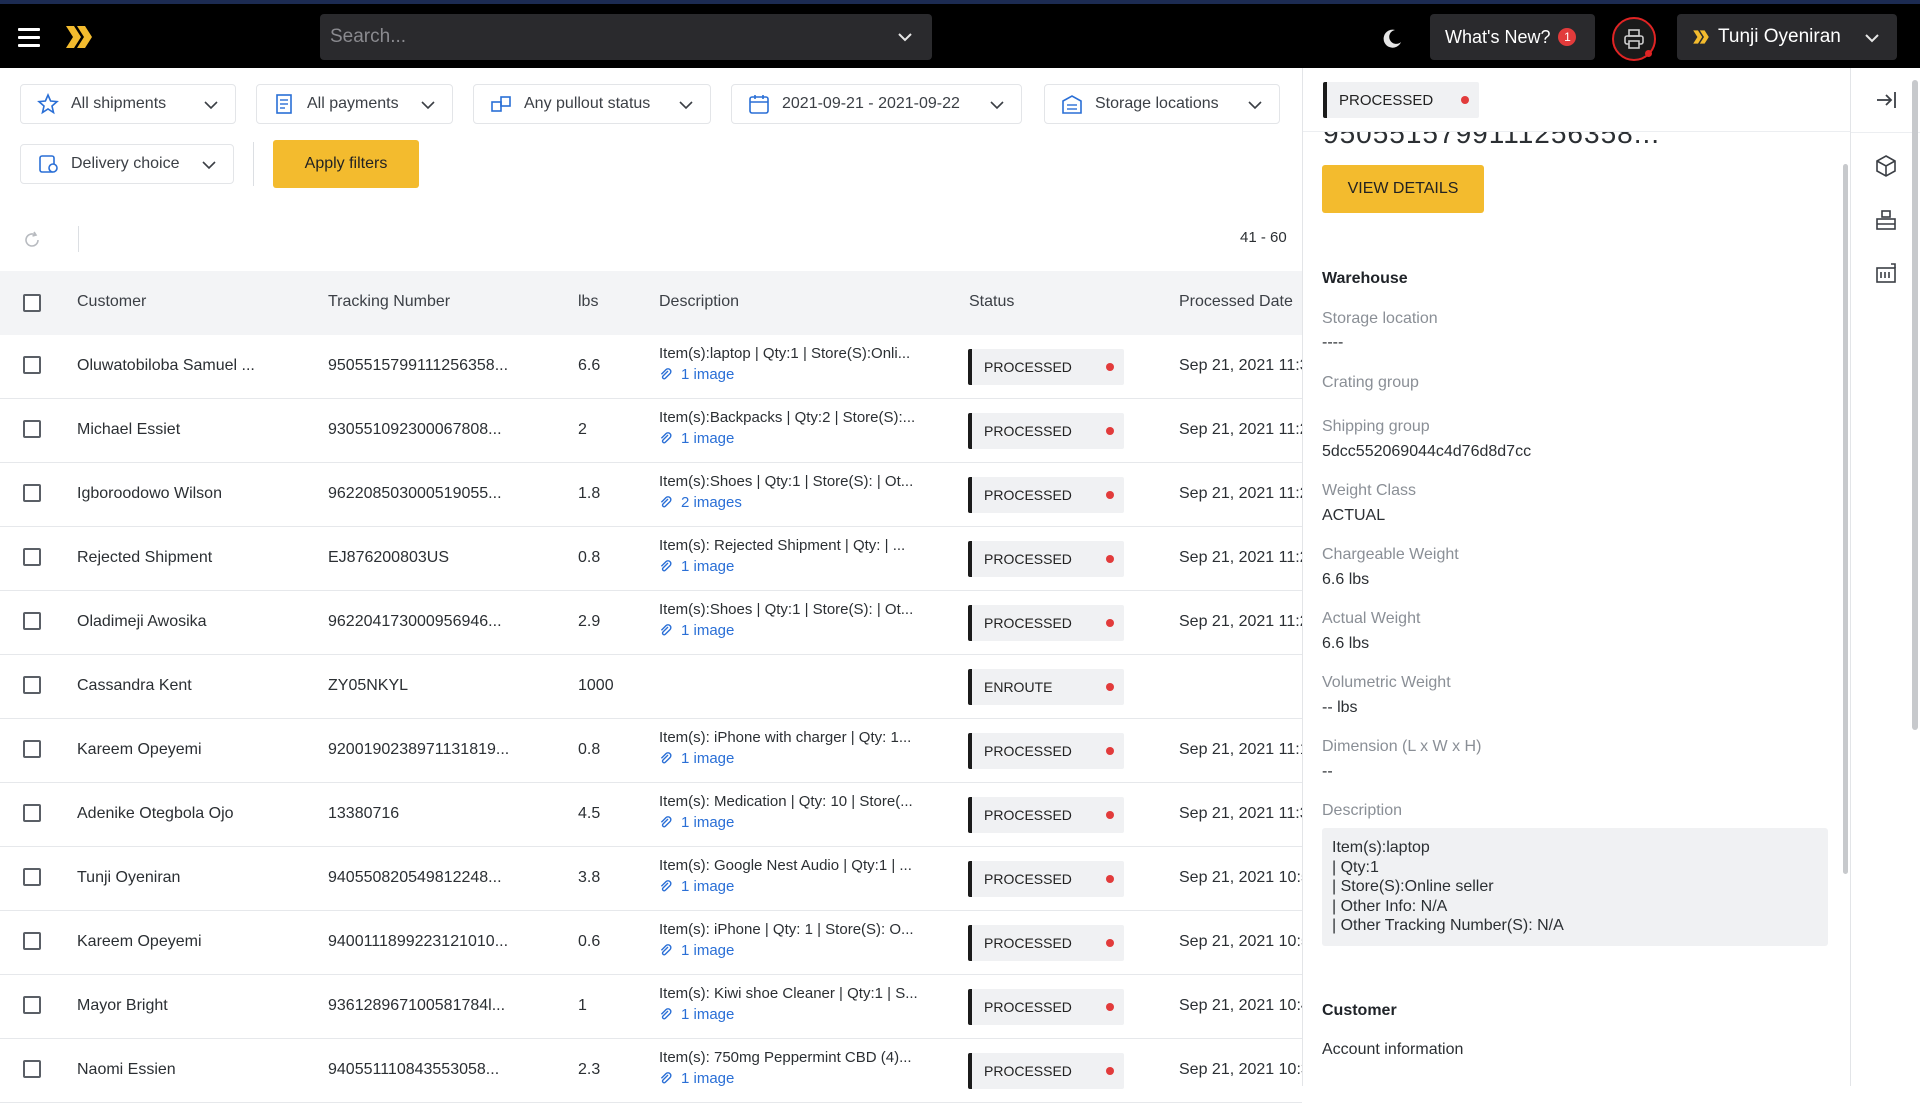  Describe the element at coordinates (32, 303) in the screenshot. I see `select-all-checkbox` at that location.